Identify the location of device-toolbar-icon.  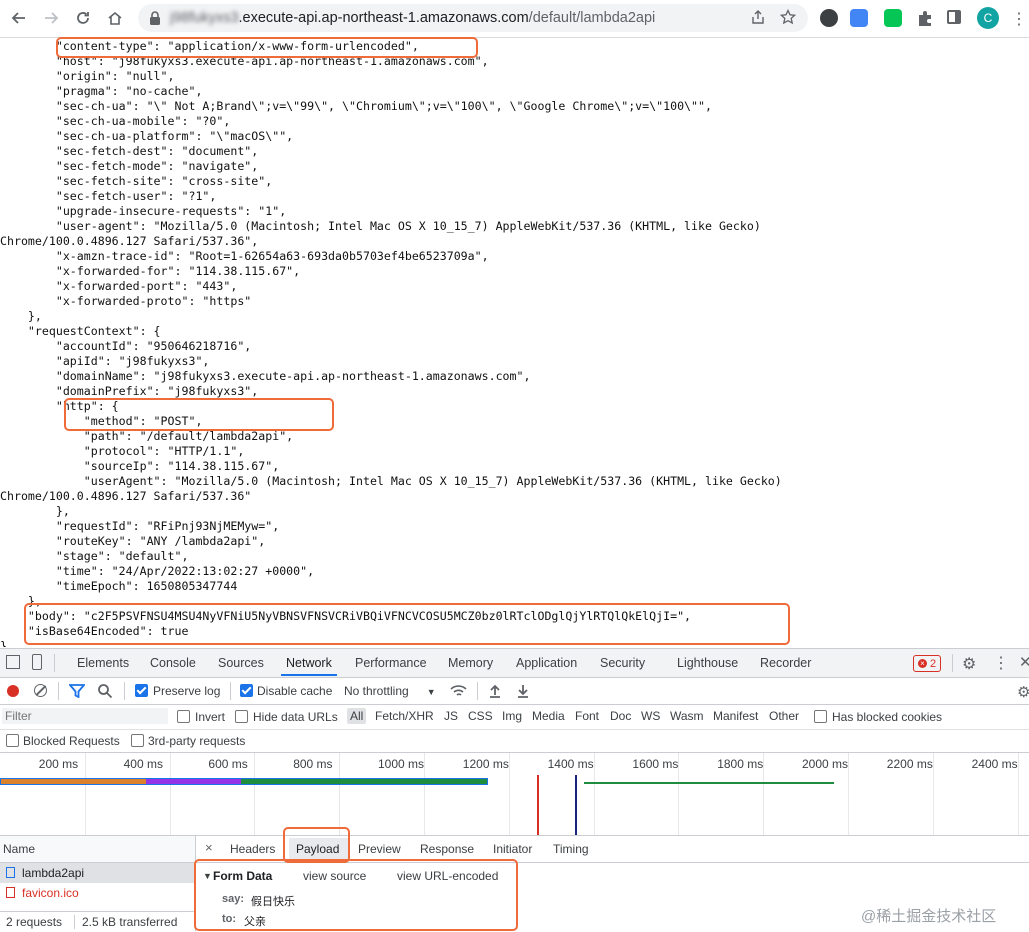
(37, 662).